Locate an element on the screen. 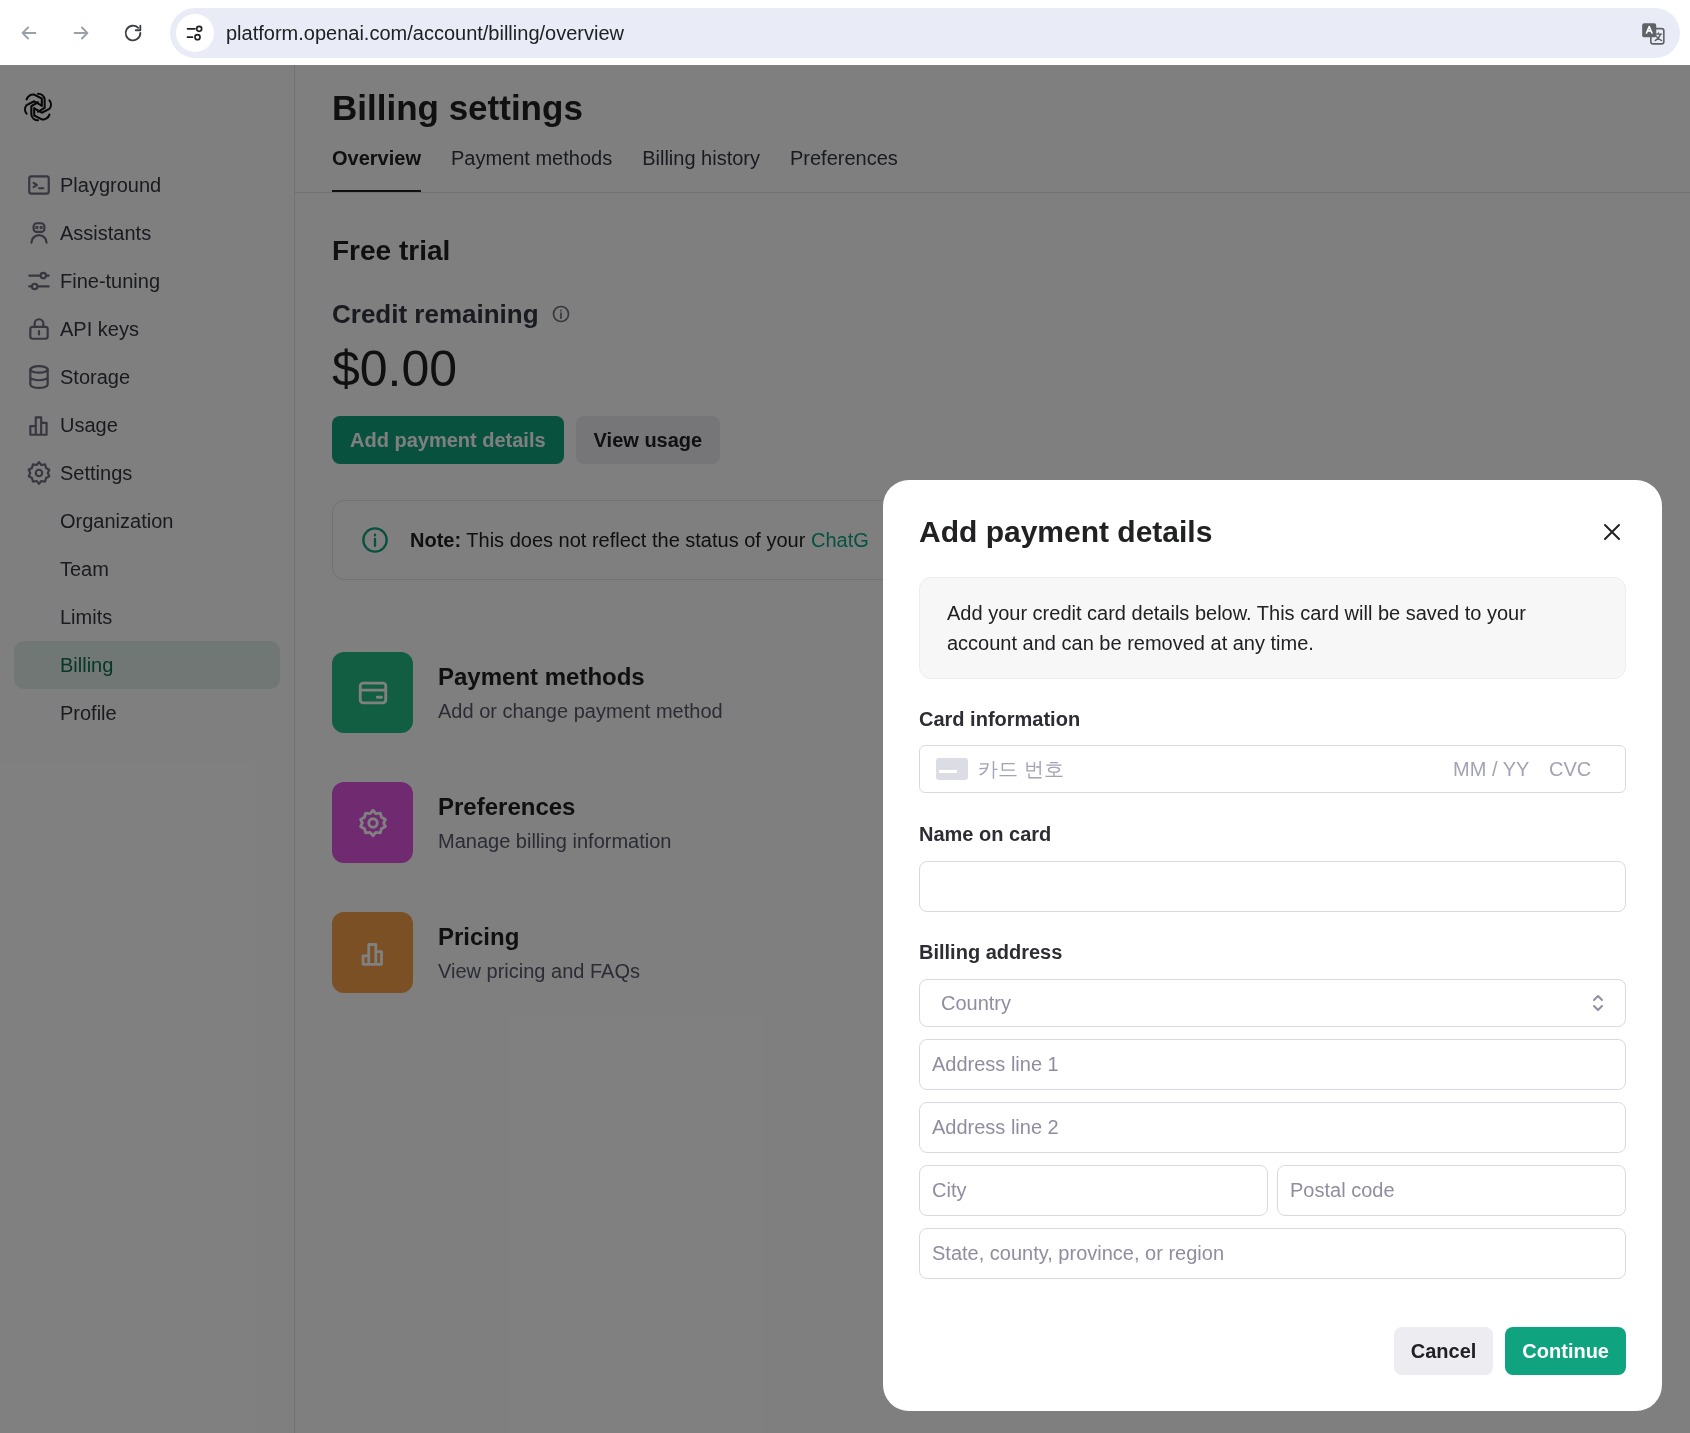  postal-code-input: Postal code is located at coordinates (1451, 1190).